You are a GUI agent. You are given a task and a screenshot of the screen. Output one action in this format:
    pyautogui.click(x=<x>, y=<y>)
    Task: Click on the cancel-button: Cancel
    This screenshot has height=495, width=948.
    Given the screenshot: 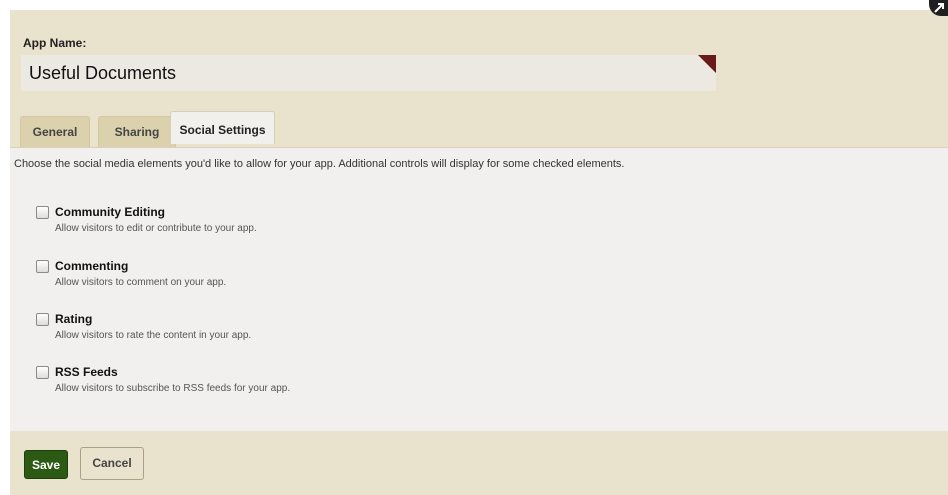 What is the action you would take?
    pyautogui.click(x=112, y=463)
    